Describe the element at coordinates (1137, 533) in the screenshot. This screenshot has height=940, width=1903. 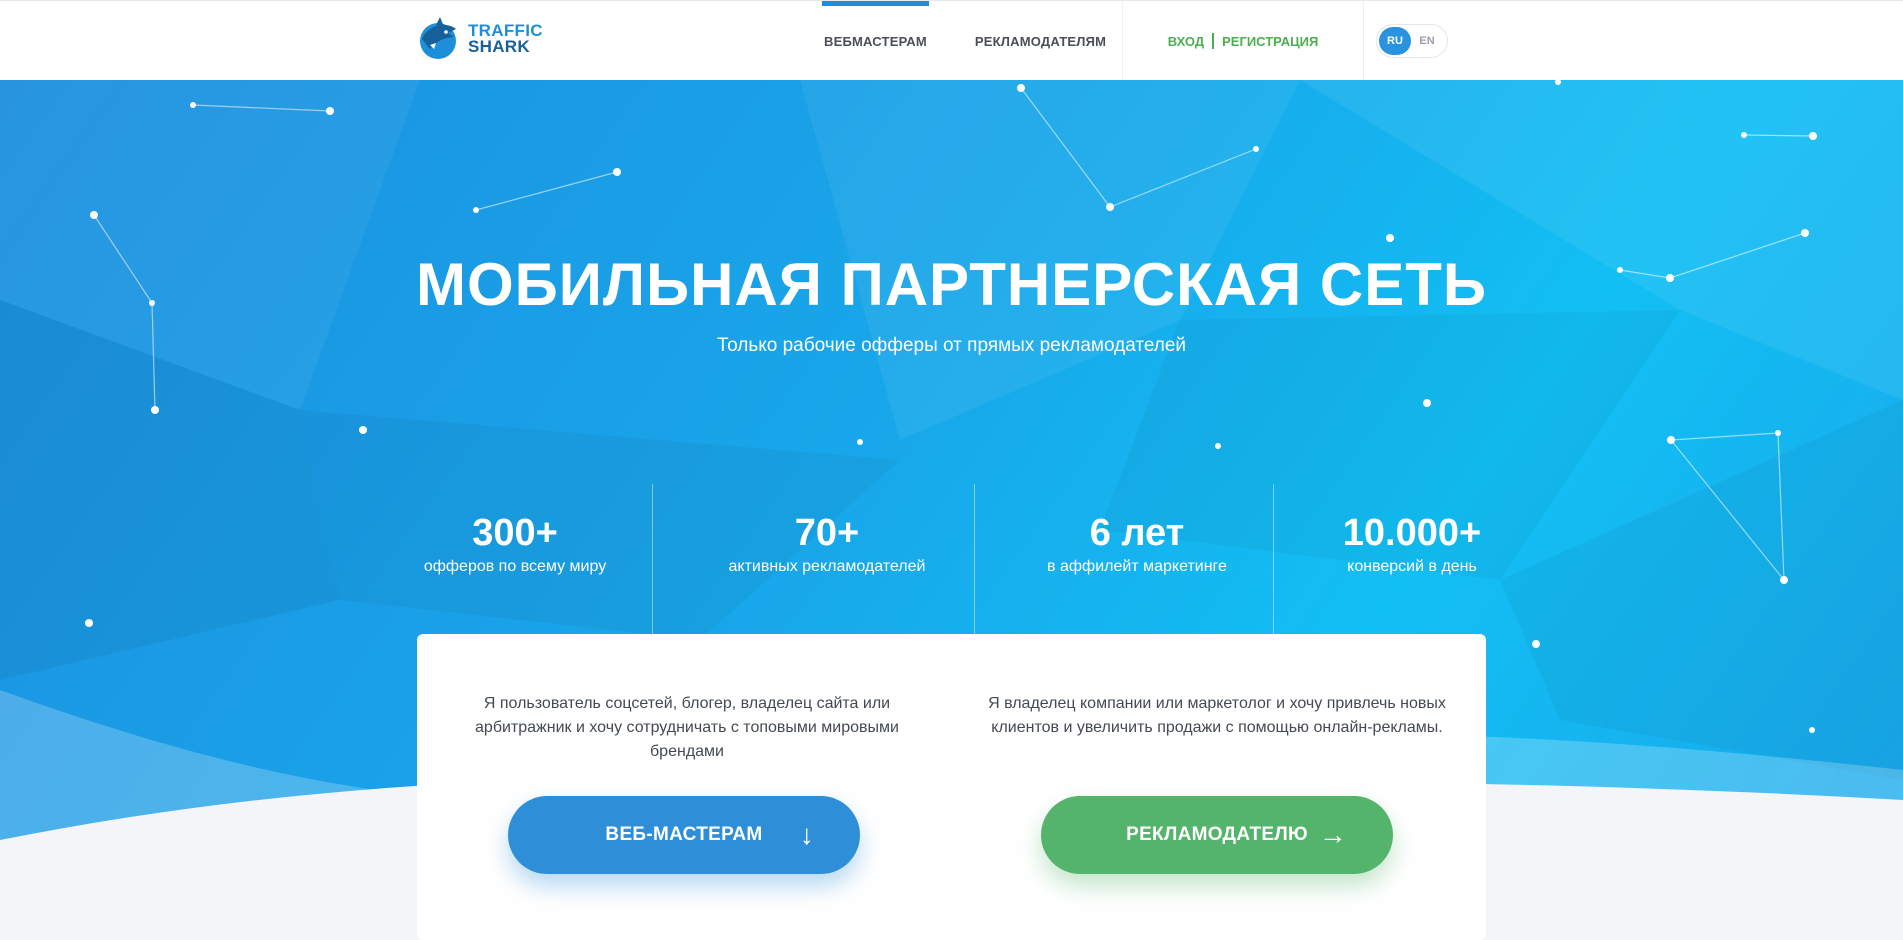
I see `stat-value: 6 лет` at that location.